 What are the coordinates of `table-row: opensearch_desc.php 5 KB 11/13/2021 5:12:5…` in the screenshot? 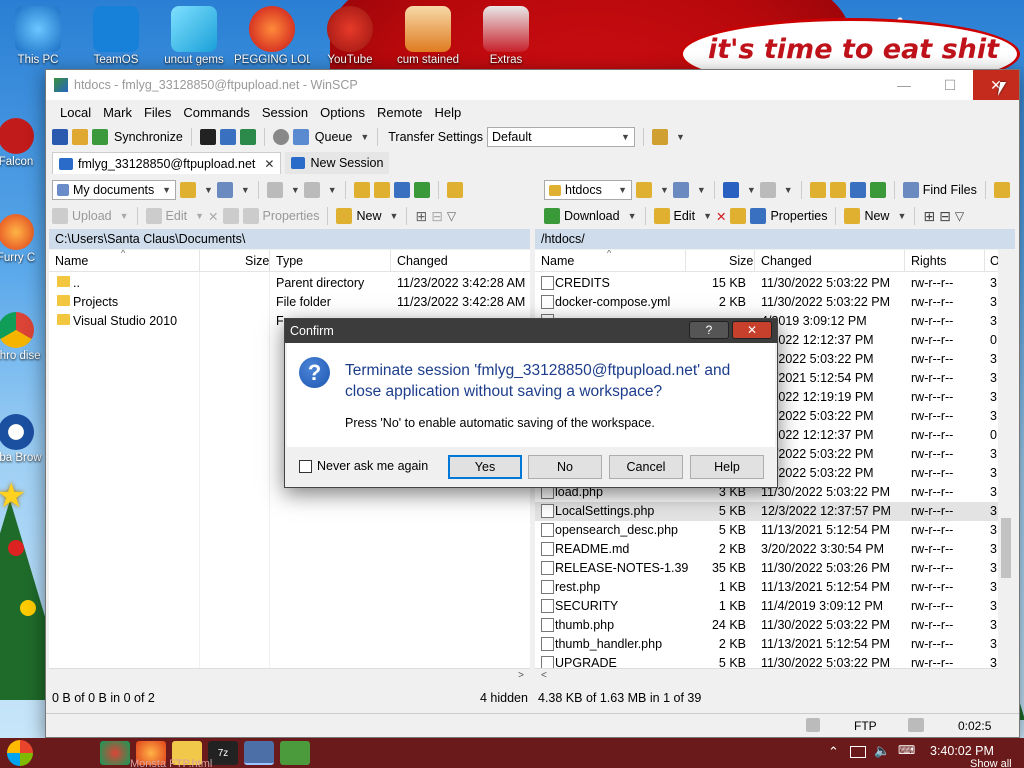 It's located at (766, 530).